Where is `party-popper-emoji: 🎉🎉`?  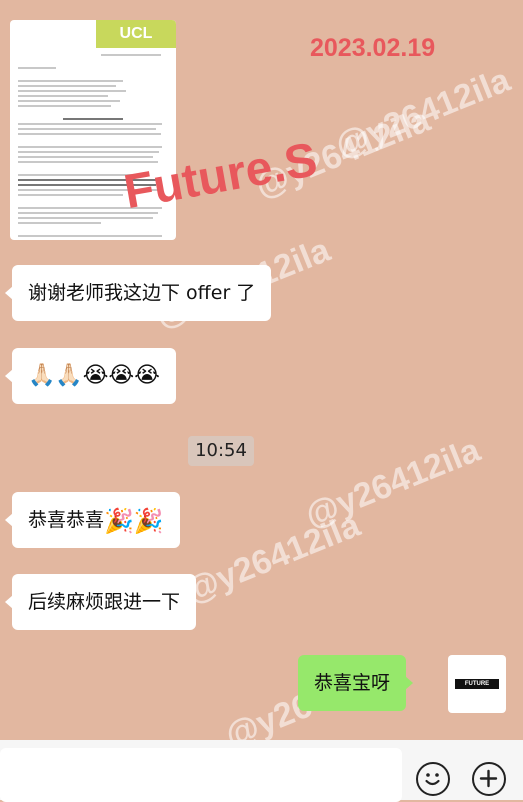
party-popper-emoji: 🎉🎉 is located at coordinates (134, 520).